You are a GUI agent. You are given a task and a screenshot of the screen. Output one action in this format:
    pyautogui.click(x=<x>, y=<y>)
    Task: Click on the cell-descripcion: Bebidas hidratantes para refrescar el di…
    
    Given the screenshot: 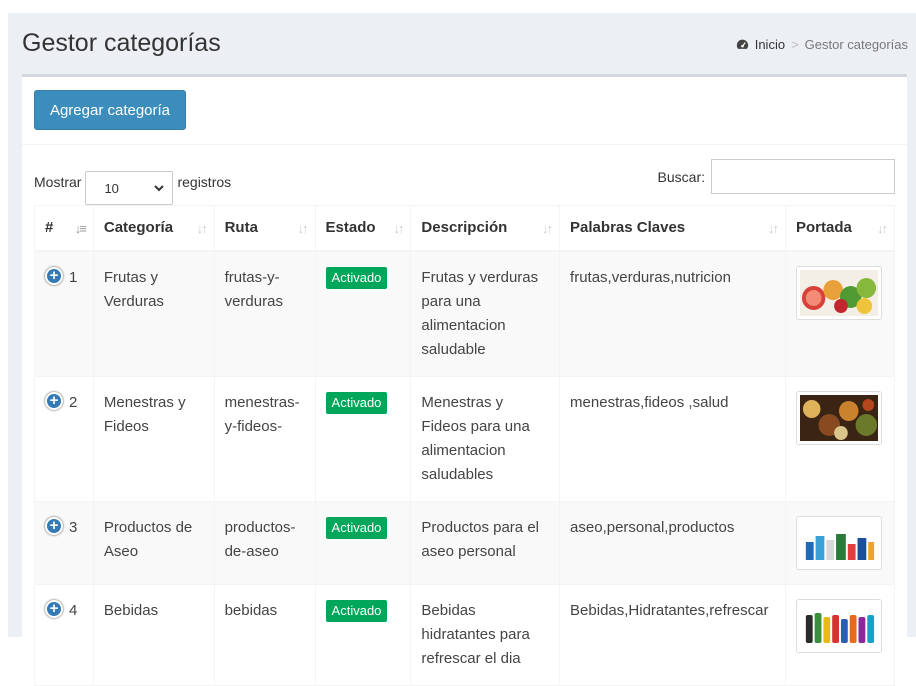 What is the action you would take?
    pyautogui.click(x=485, y=634)
    